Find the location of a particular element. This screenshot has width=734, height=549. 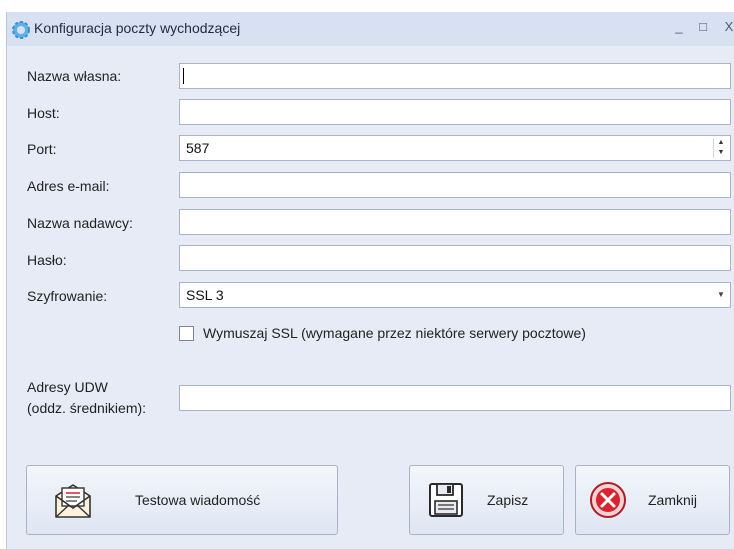

gear-icon is located at coordinates (21, 30).